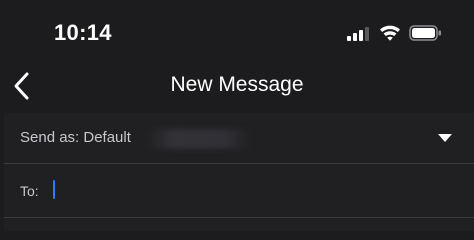  I want to click on text-cursor, so click(54, 189).